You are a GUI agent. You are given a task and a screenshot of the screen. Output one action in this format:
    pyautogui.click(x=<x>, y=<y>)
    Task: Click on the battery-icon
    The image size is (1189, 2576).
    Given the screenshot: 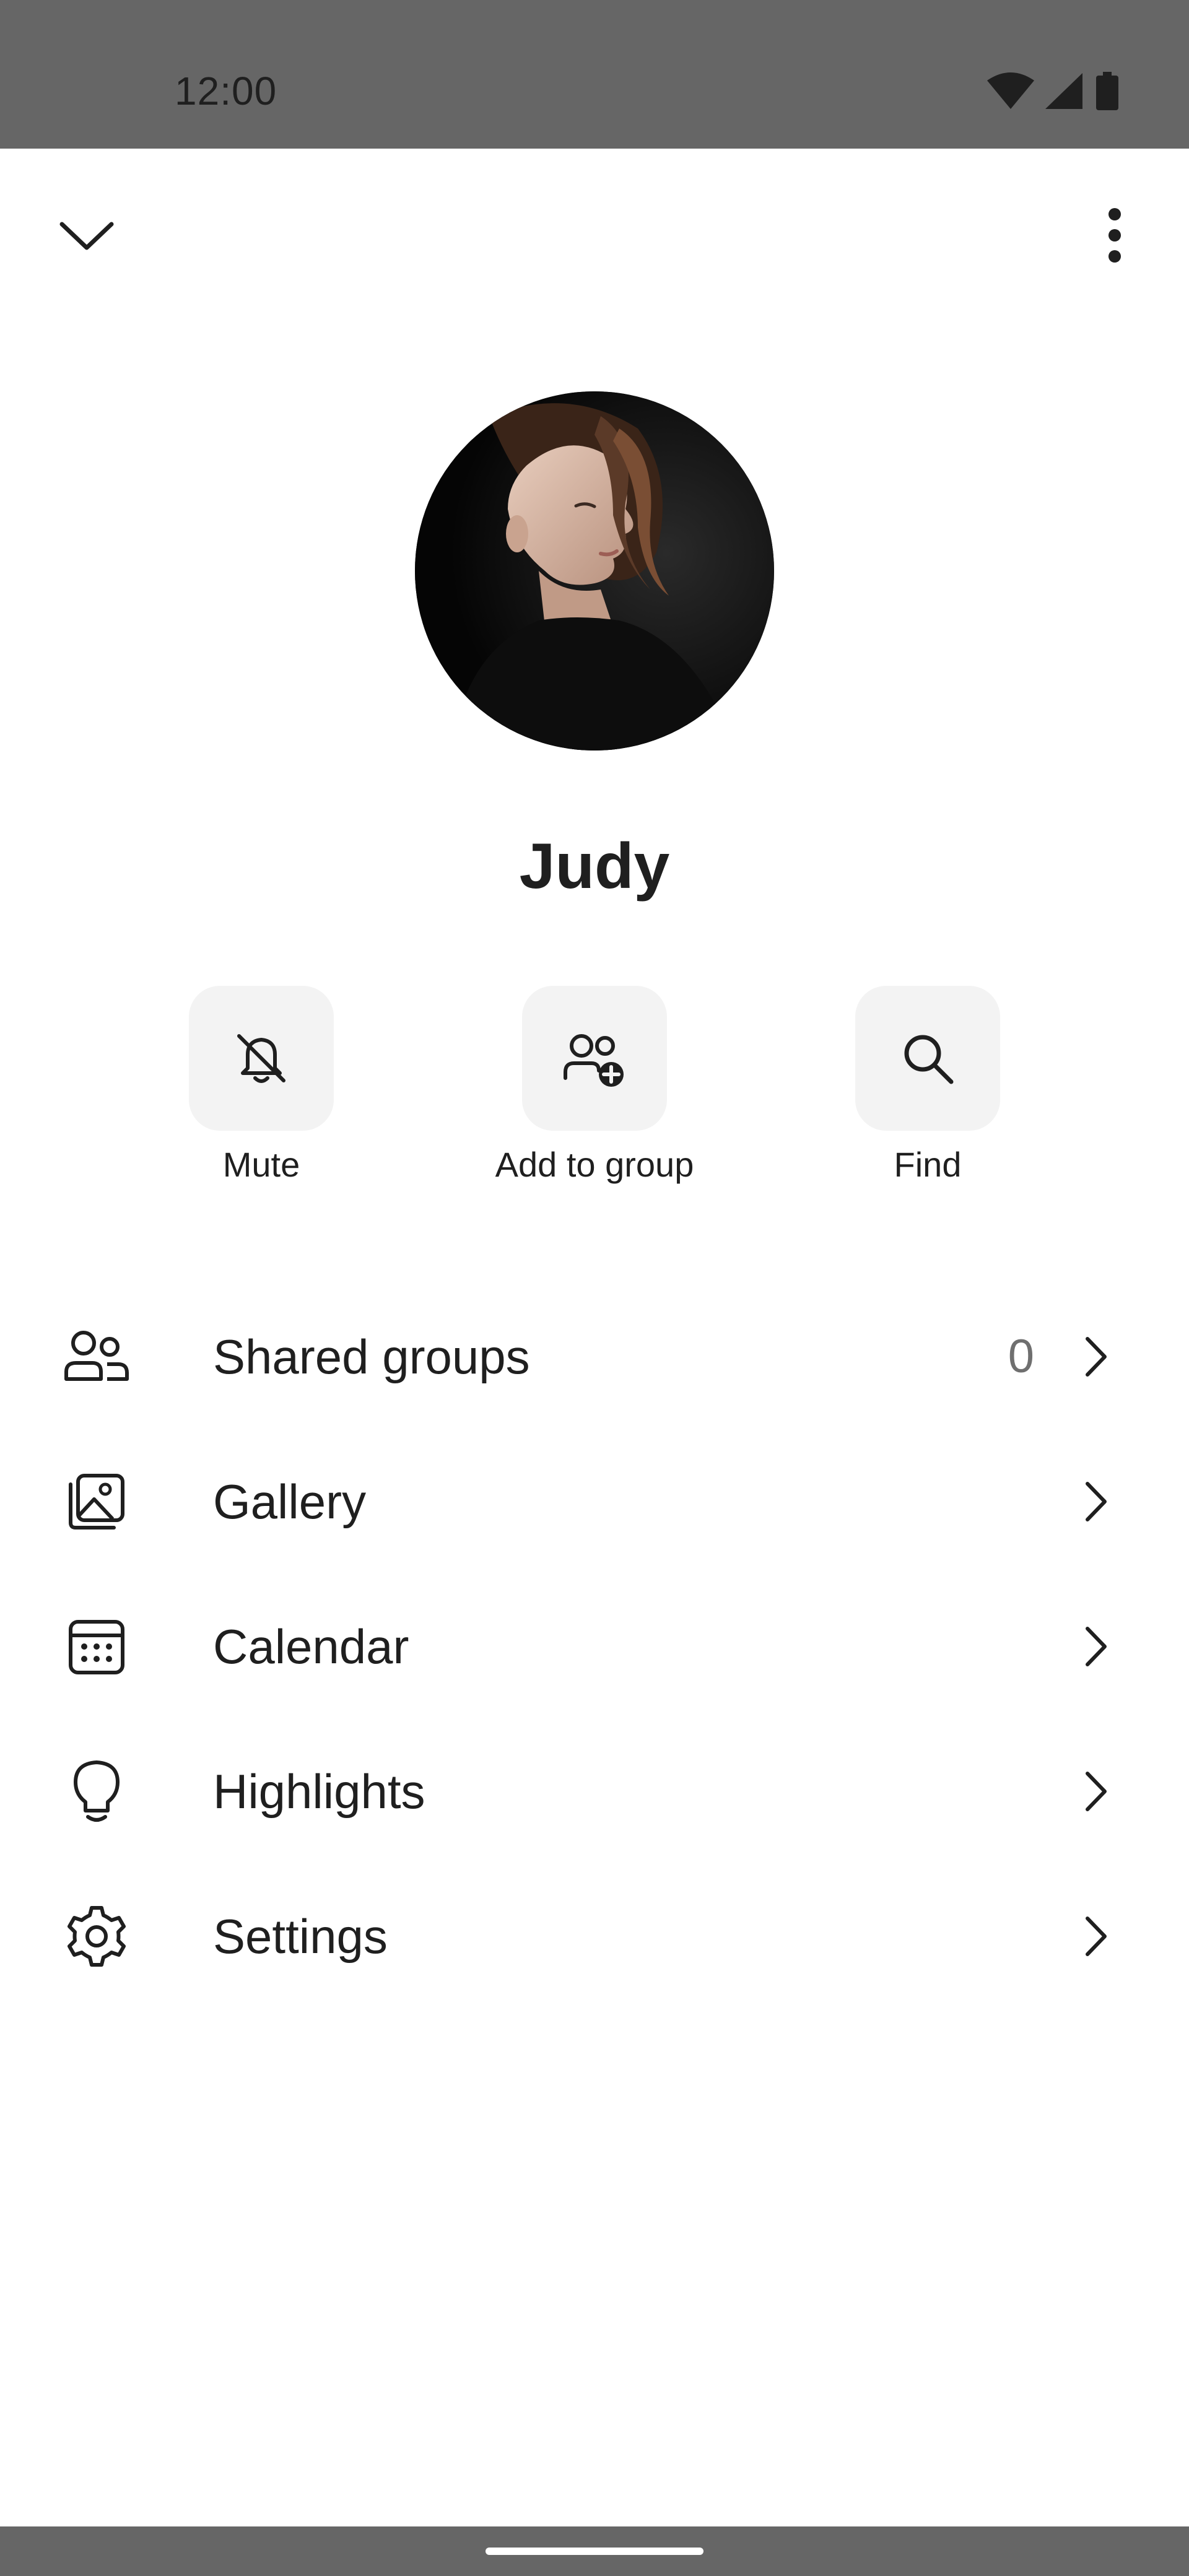 What is the action you would take?
    pyautogui.click(x=1107, y=91)
    